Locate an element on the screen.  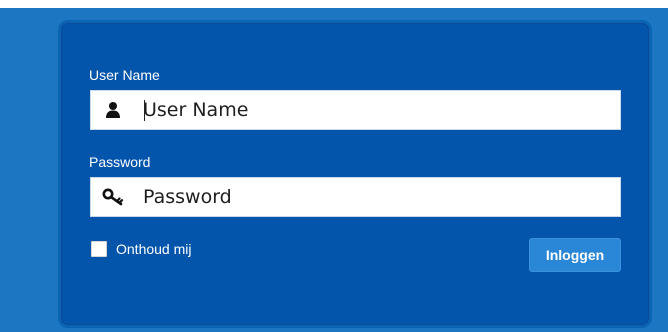
remember-me: Onthoud mij is located at coordinates (141, 249).